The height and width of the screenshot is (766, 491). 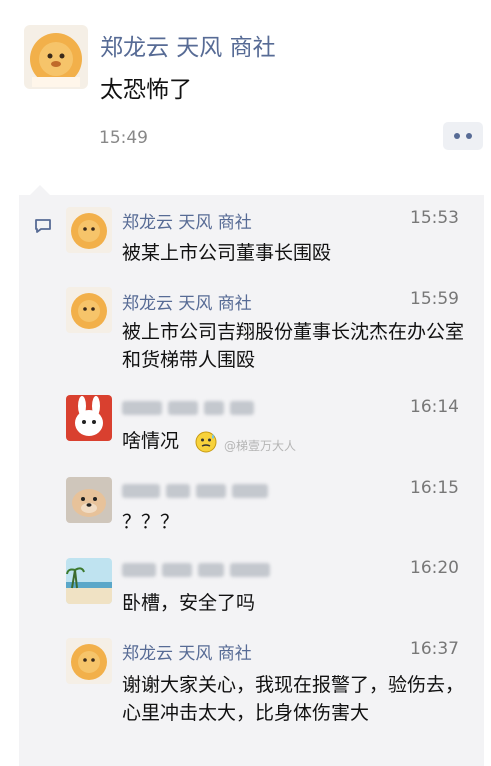 I want to click on comment-time: 16:20, so click(x=434, y=568).